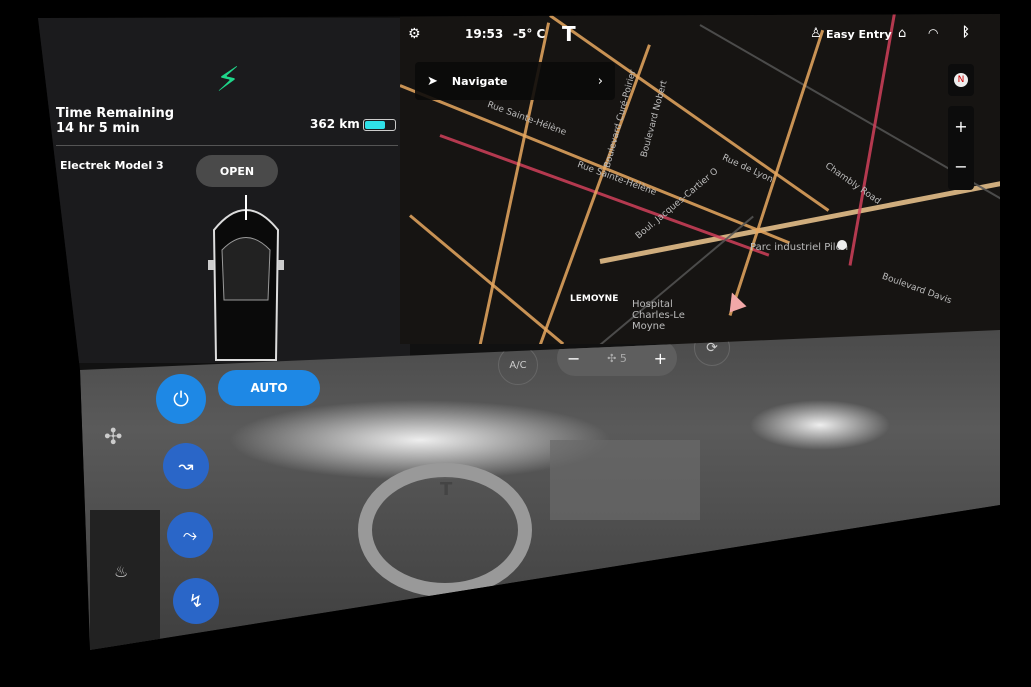 This screenshot has height=687, width=1031. Describe the element at coordinates (677, 204) in the screenshot. I see `map-label: Boul. Jacques-Cartier O` at that location.